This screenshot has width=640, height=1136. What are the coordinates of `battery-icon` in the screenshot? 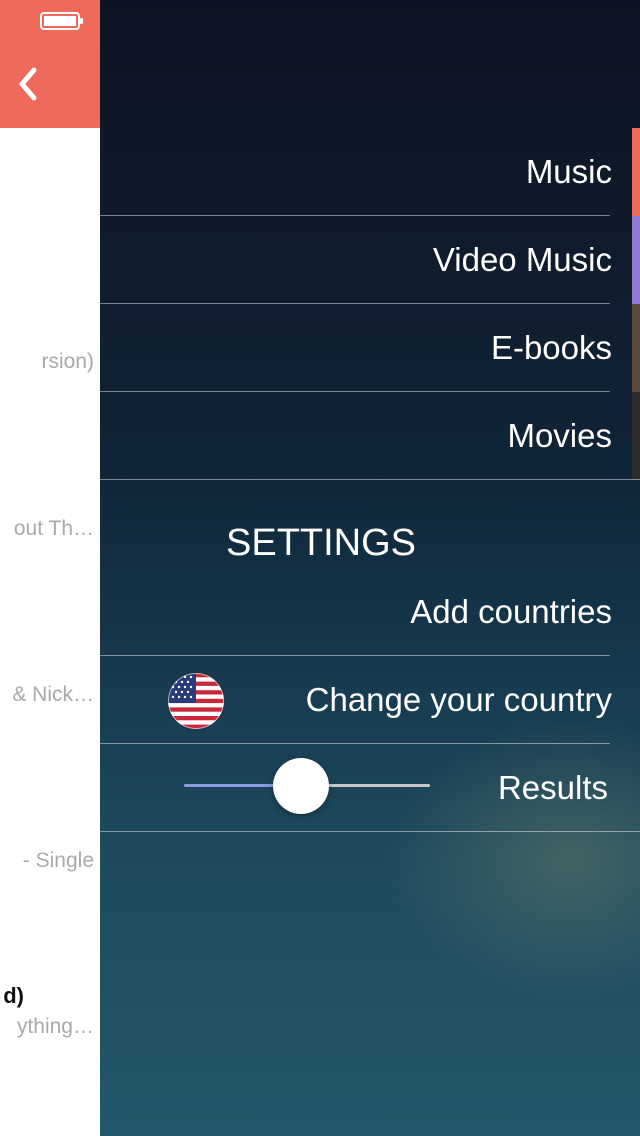 It's located at (61, 21).